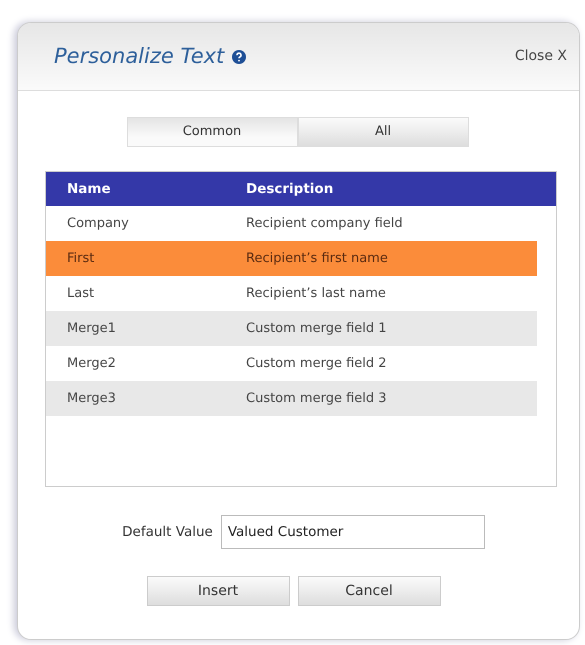  What do you see at coordinates (167, 532) in the screenshot?
I see `default-value-label: Default Value` at bounding box center [167, 532].